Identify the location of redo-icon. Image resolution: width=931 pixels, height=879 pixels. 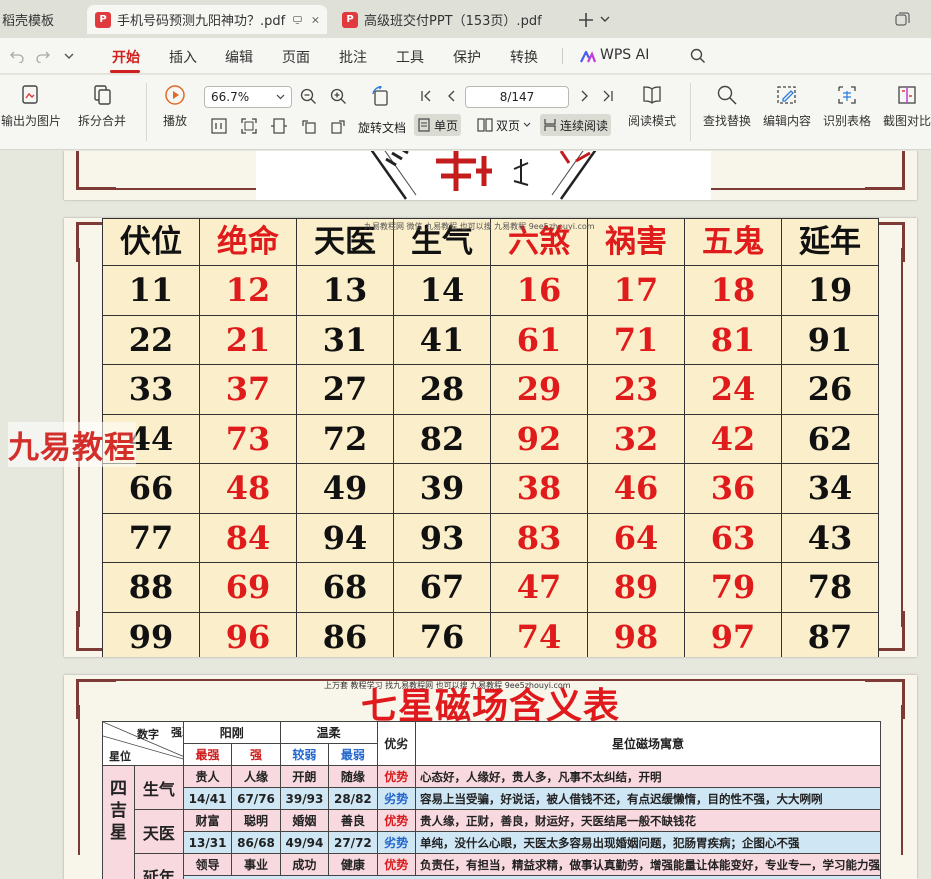
(43, 56).